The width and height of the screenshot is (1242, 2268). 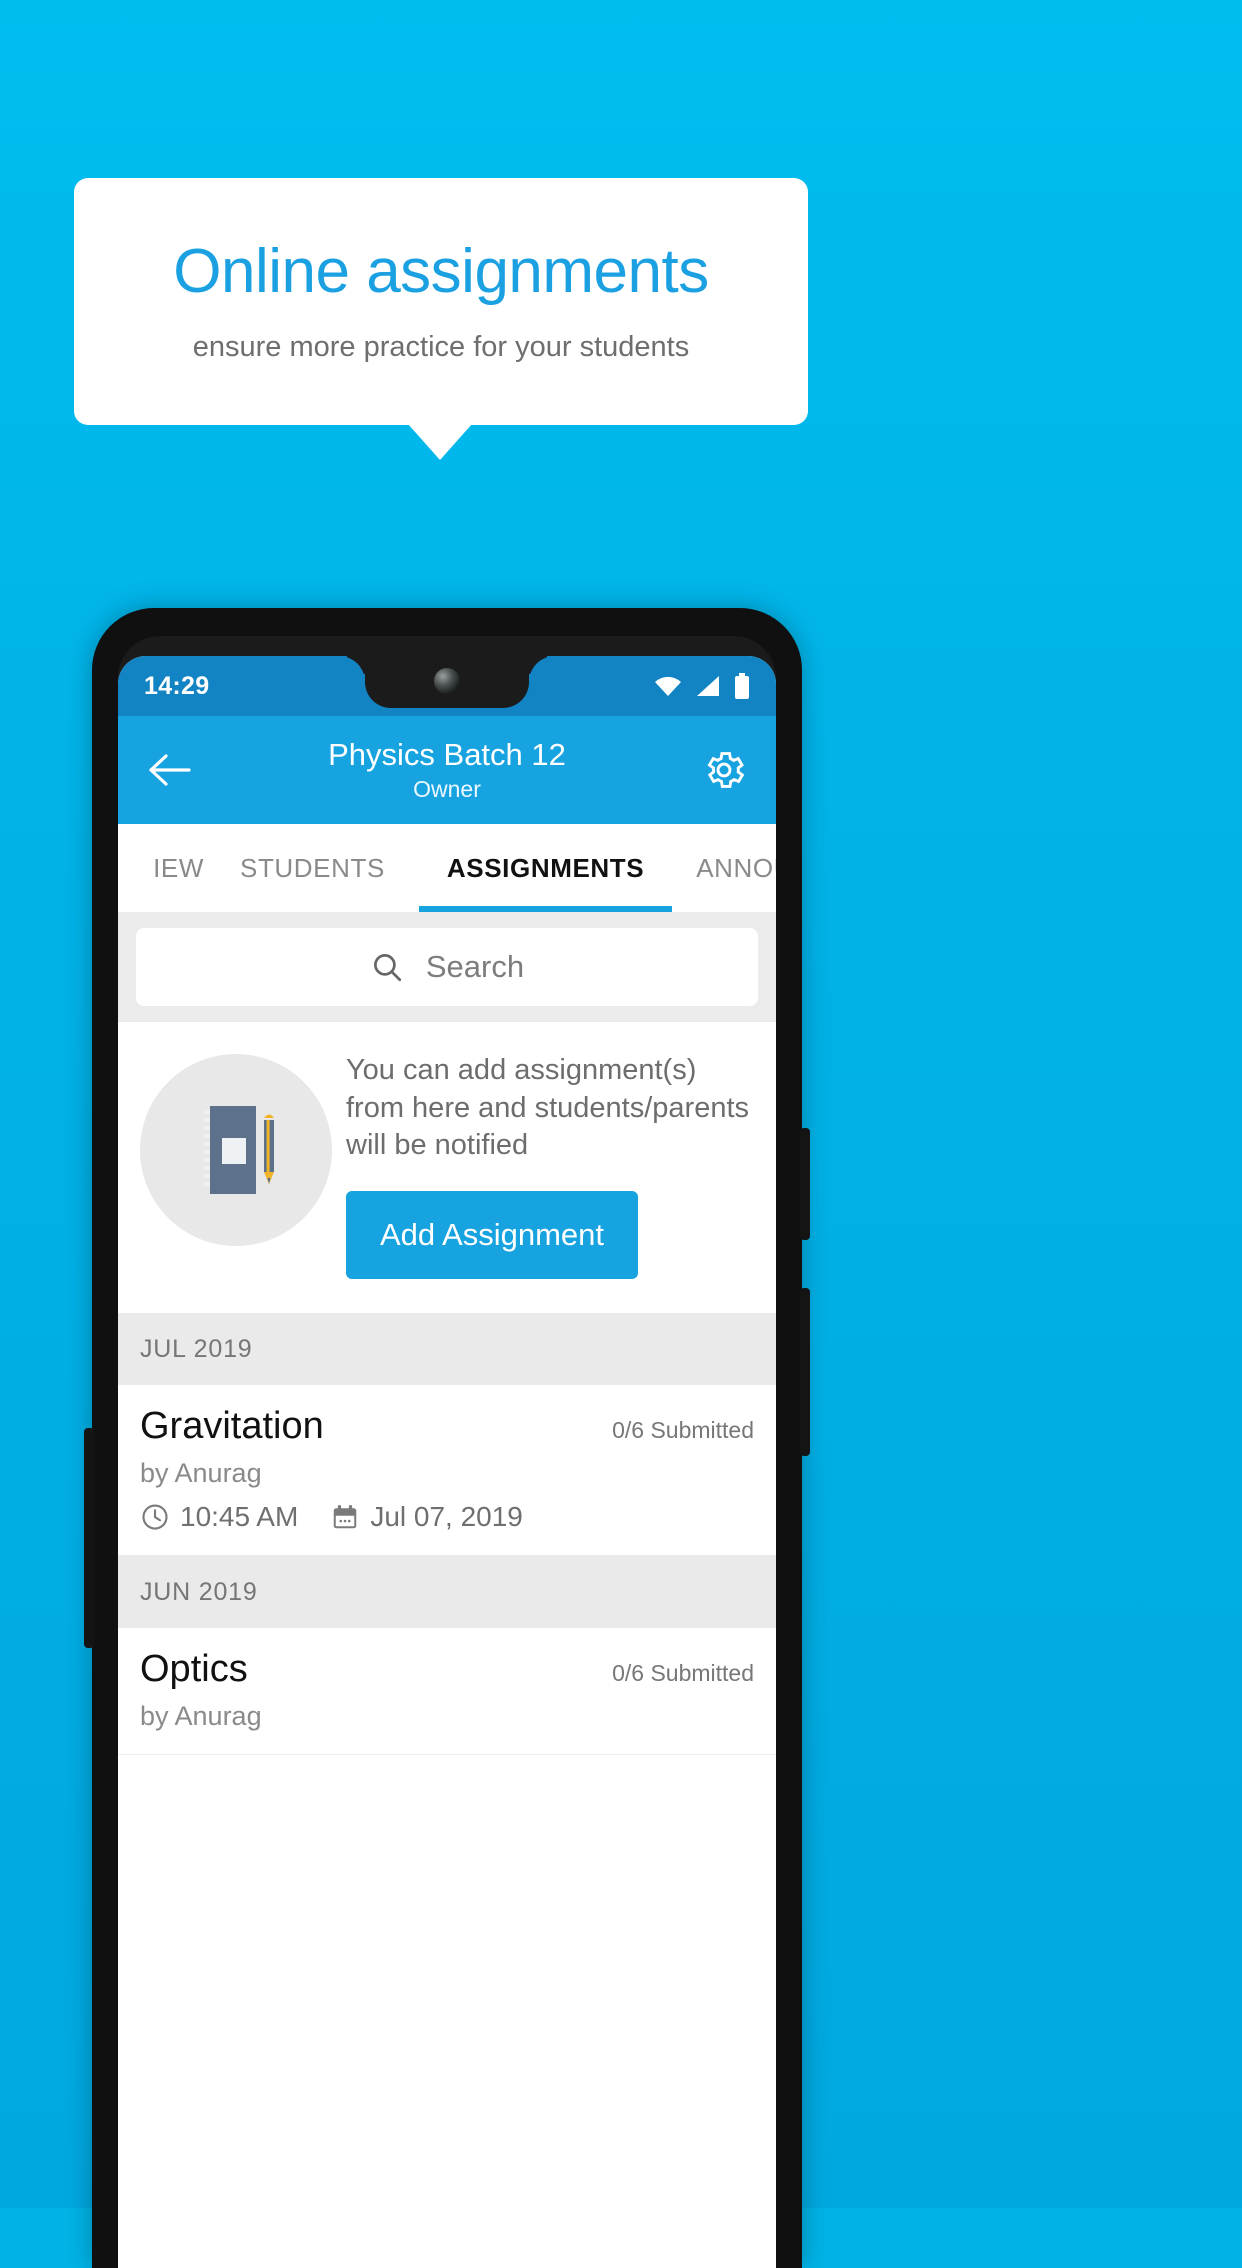 I want to click on search-band: Search, so click(x=447, y=967).